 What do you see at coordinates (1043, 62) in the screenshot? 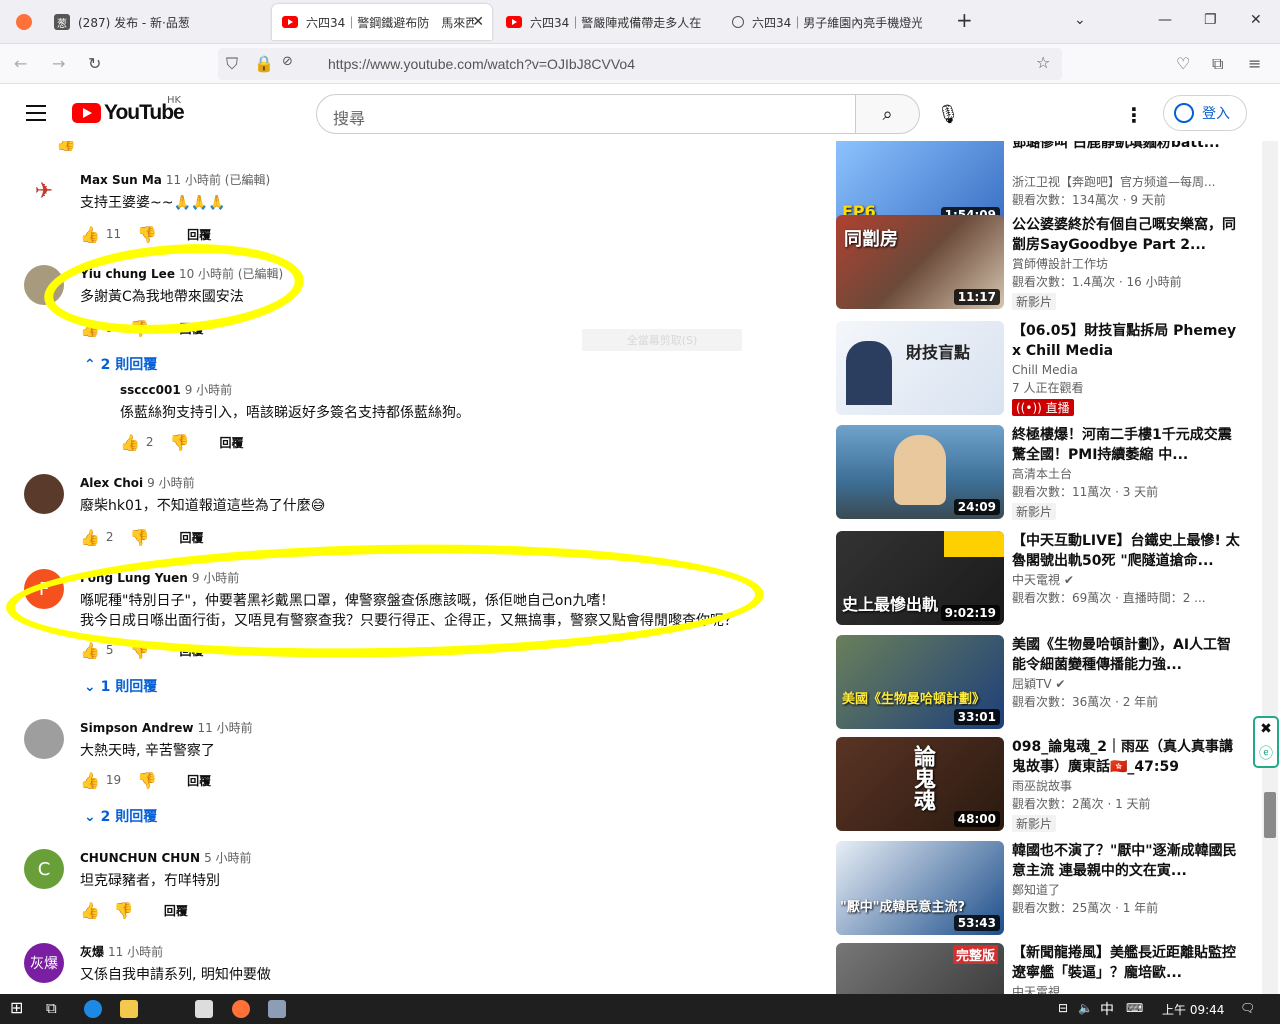
I see `bookmark-star-icon: ☆` at bounding box center [1043, 62].